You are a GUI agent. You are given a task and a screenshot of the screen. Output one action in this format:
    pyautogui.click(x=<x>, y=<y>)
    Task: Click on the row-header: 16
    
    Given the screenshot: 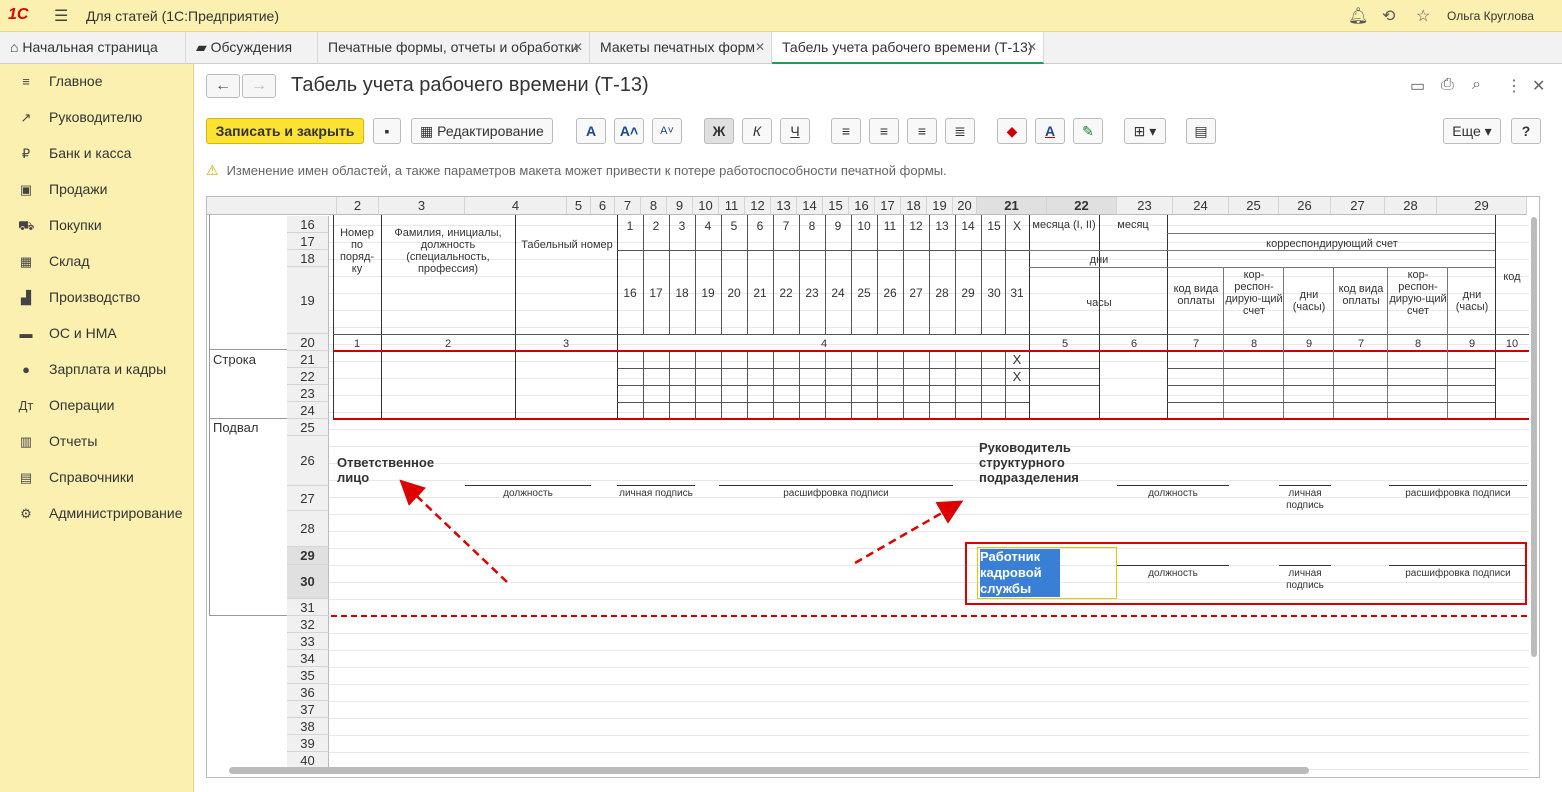 What is the action you would take?
    pyautogui.click(x=308, y=224)
    